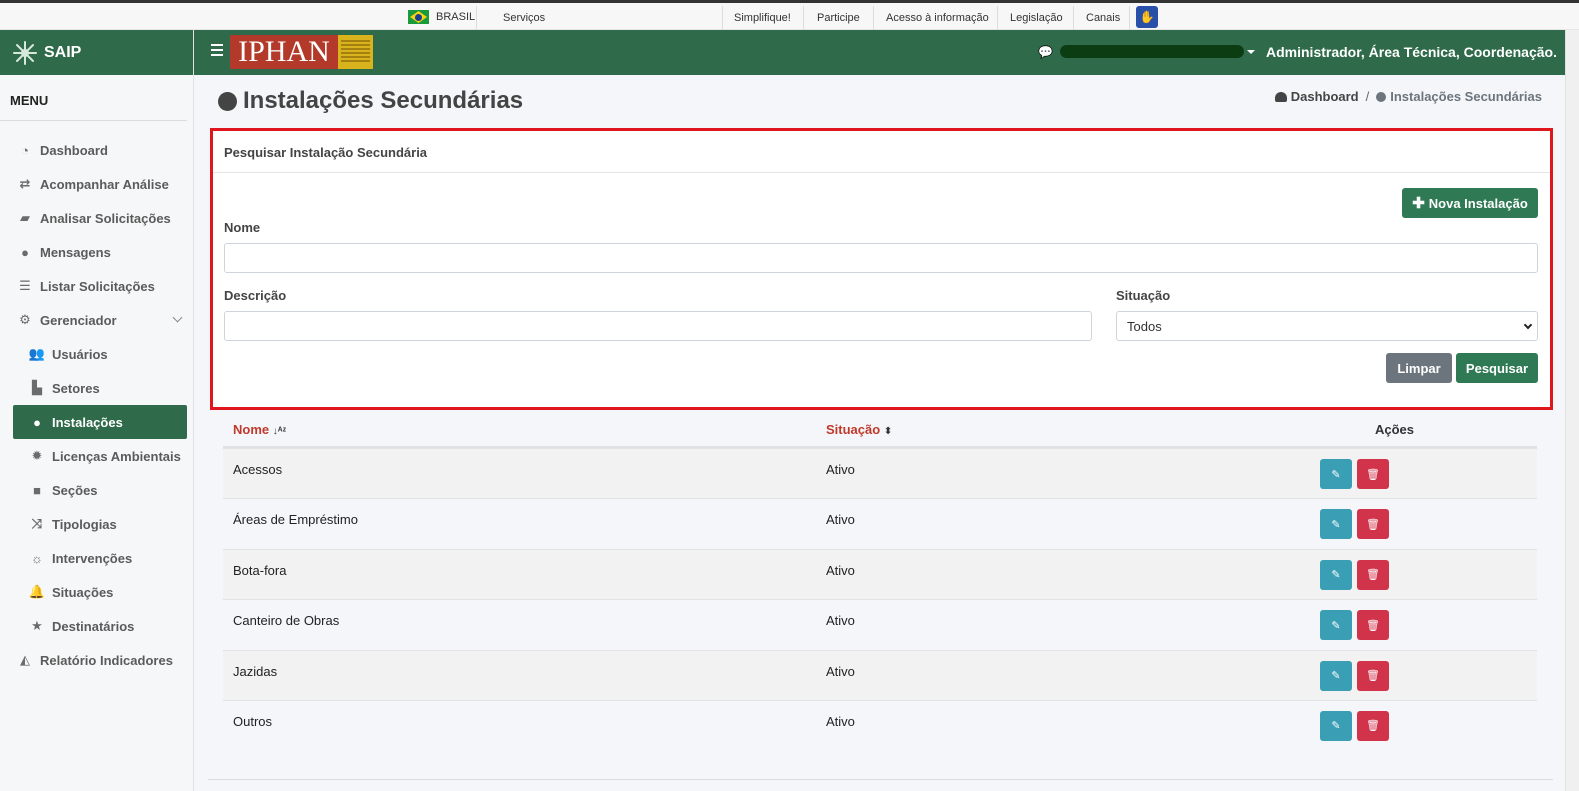  I want to click on iphan-logo: IPHAN, so click(301, 52).